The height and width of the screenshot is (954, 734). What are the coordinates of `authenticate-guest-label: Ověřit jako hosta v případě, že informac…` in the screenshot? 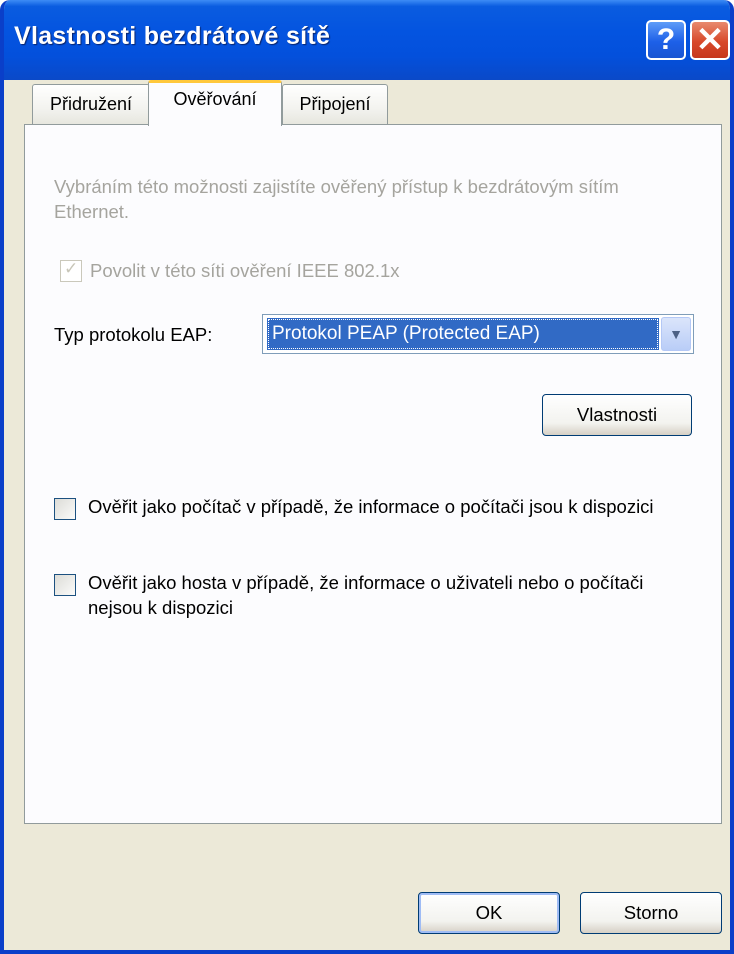 It's located at (366, 595).